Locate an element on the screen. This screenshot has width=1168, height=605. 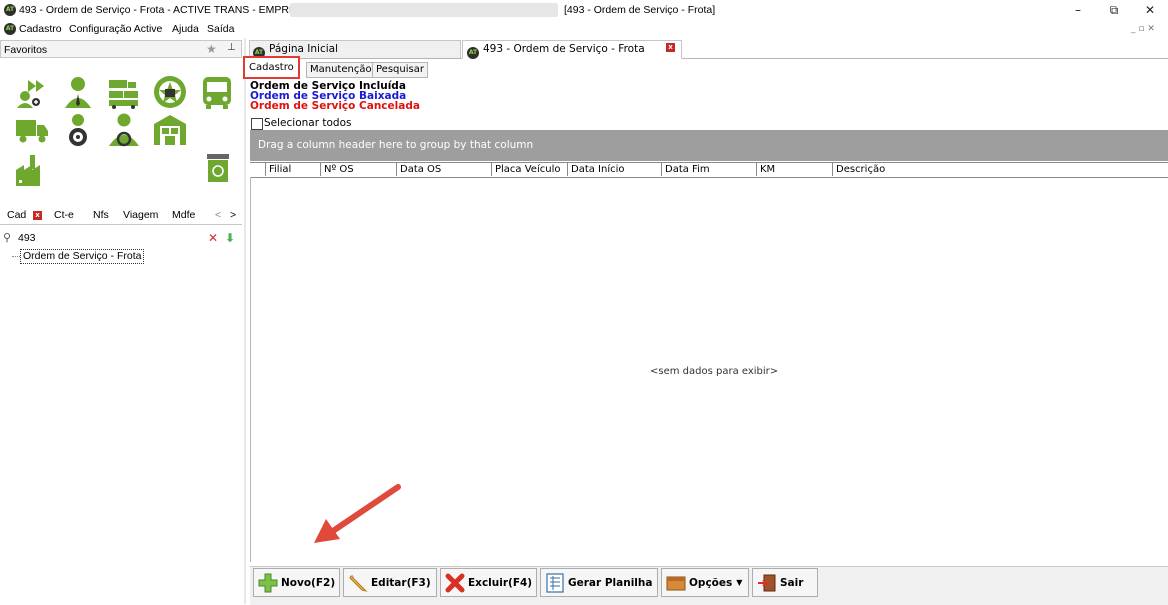
opcoes-button: Opções ▼ is located at coordinates (705, 582).